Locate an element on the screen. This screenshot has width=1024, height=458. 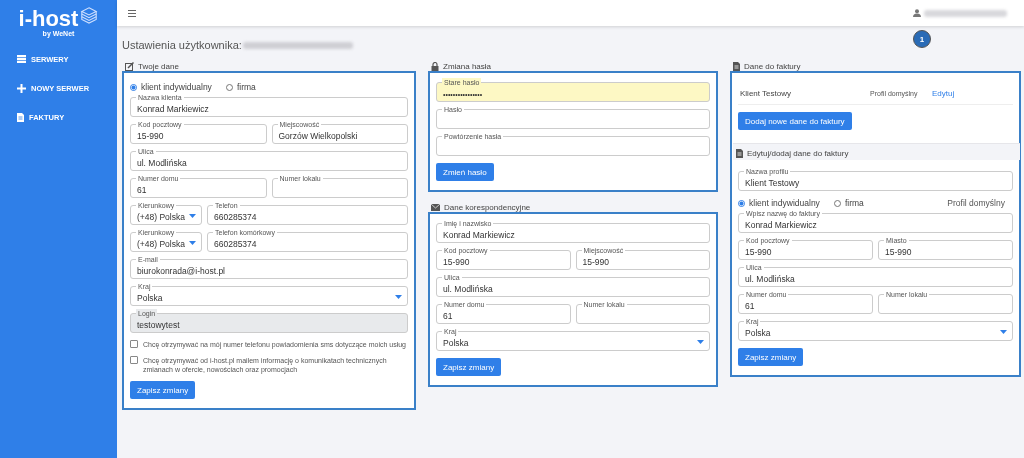
panel-title: Twoje dane is located at coordinates (158, 66).